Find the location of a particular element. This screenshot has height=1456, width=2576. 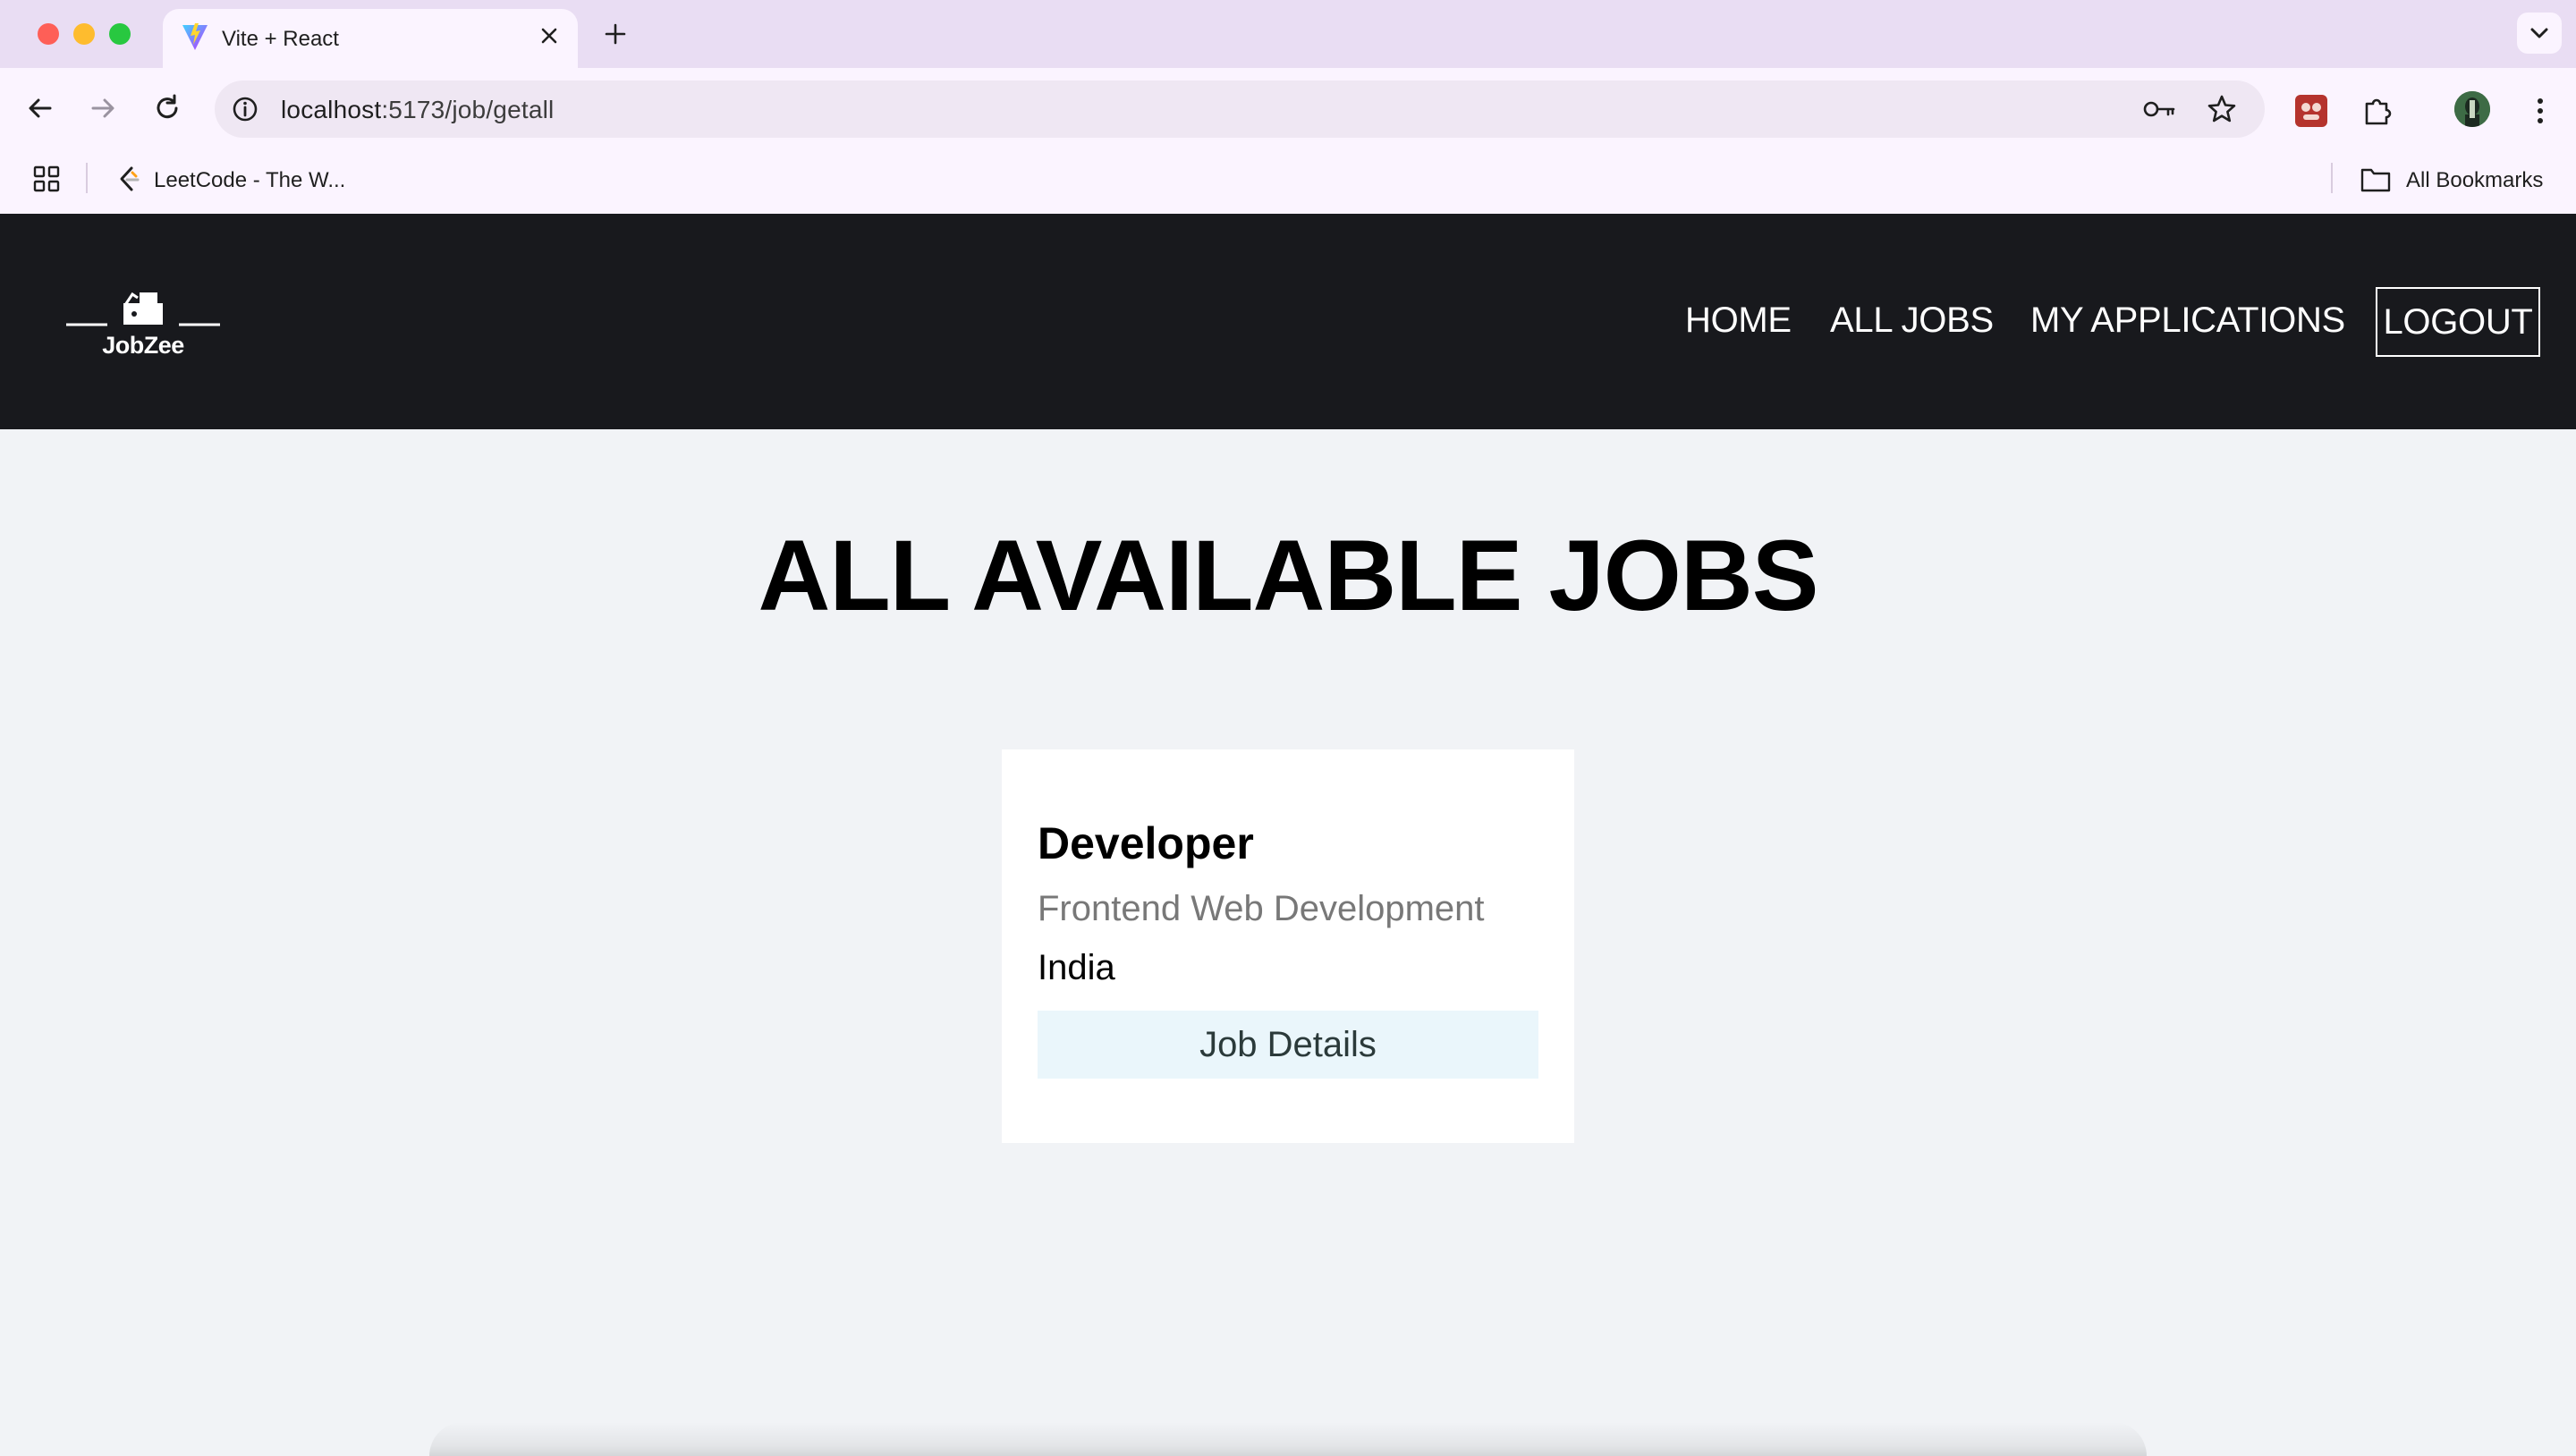

profile-avatar is located at coordinates (2472, 109).